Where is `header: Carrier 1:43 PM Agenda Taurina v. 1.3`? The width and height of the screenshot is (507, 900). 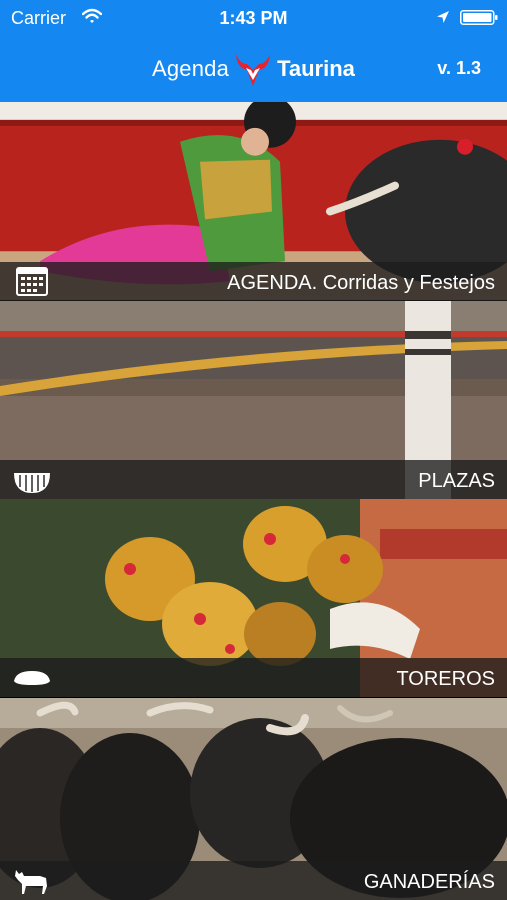 header: Carrier 1:43 PM Agenda Taurina v. 1.3 is located at coordinates (253, 51).